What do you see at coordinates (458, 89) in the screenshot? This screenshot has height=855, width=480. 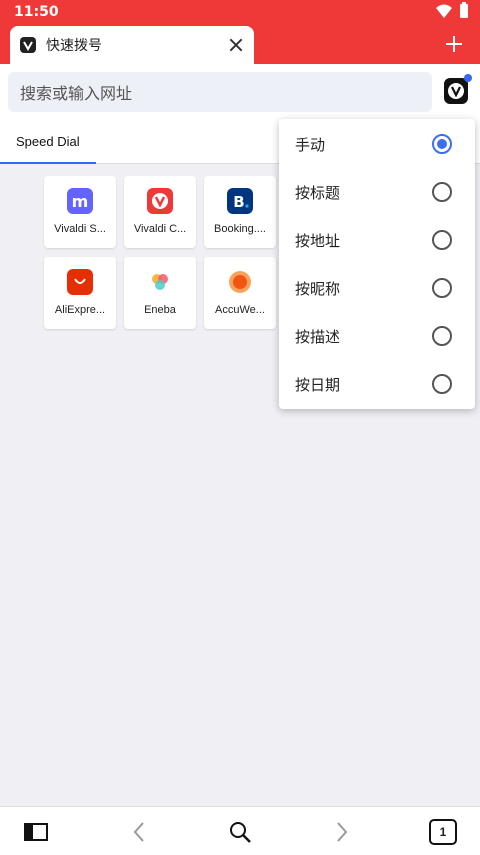 I see `vivaldi-menu-icon` at bounding box center [458, 89].